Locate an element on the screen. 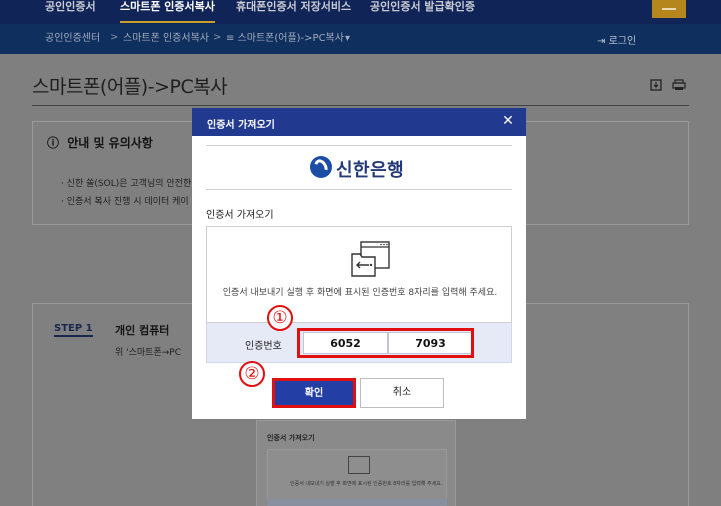 Image resolution: width=721 pixels, height=506 pixels. breadcrumb-item: 공인인증센터 is located at coordinates (72, 39).